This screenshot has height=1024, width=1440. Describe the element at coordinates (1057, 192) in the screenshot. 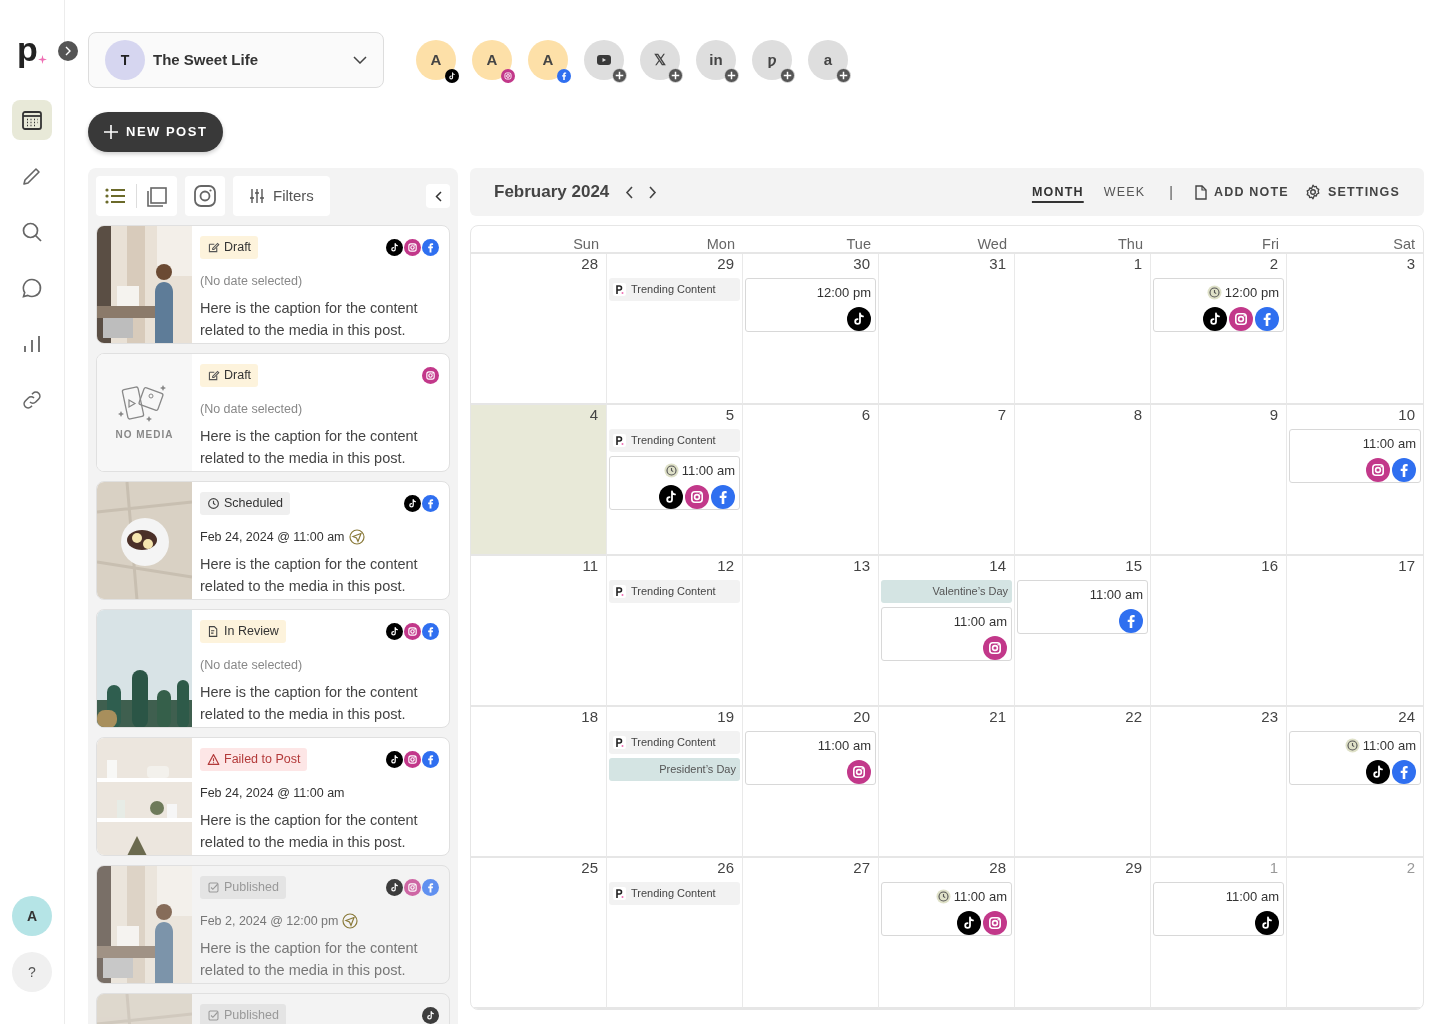

I see `view-tab: MONTH` at that location.